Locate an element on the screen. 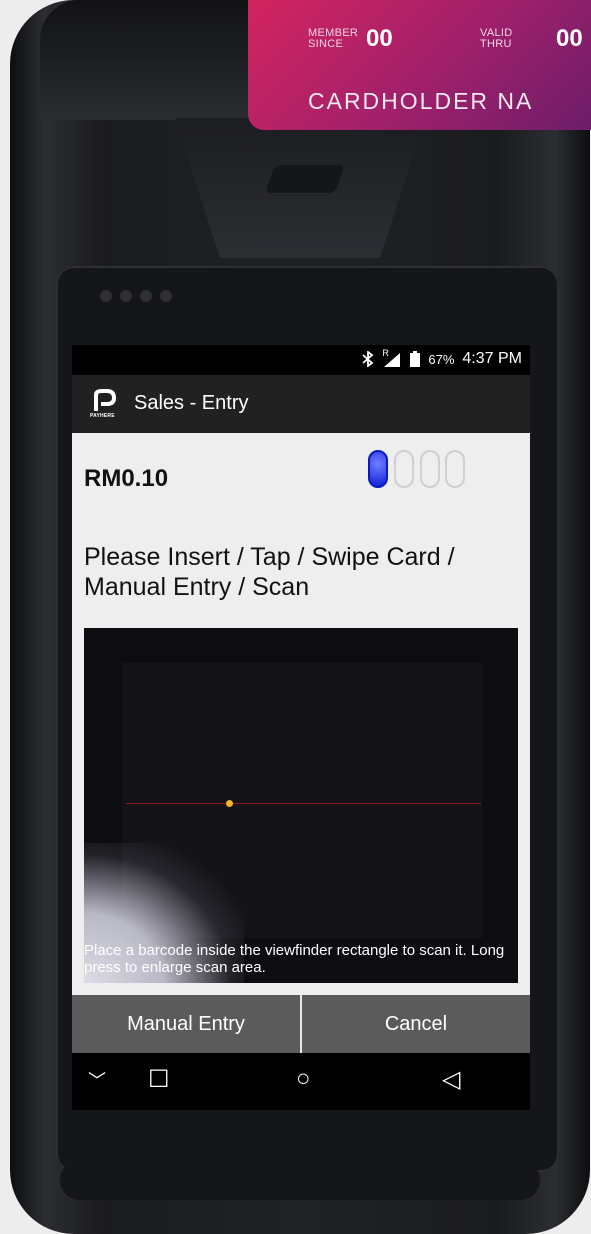 The height and width of the screenshot is (1234, 591). member-since-label: MEMBER SINCE is located at coordinates (333, 38).